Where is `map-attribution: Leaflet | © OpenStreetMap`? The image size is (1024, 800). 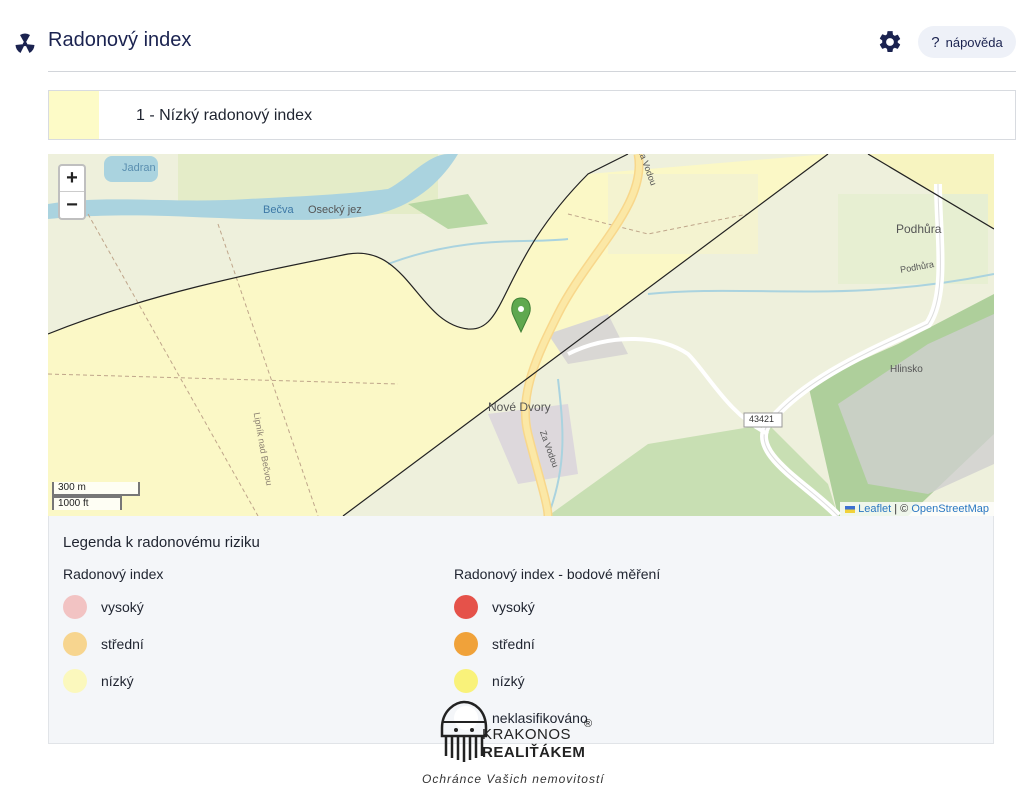 map-attribution: Leaflet | © OpenStreetMap is located at coordinates (917, 509).